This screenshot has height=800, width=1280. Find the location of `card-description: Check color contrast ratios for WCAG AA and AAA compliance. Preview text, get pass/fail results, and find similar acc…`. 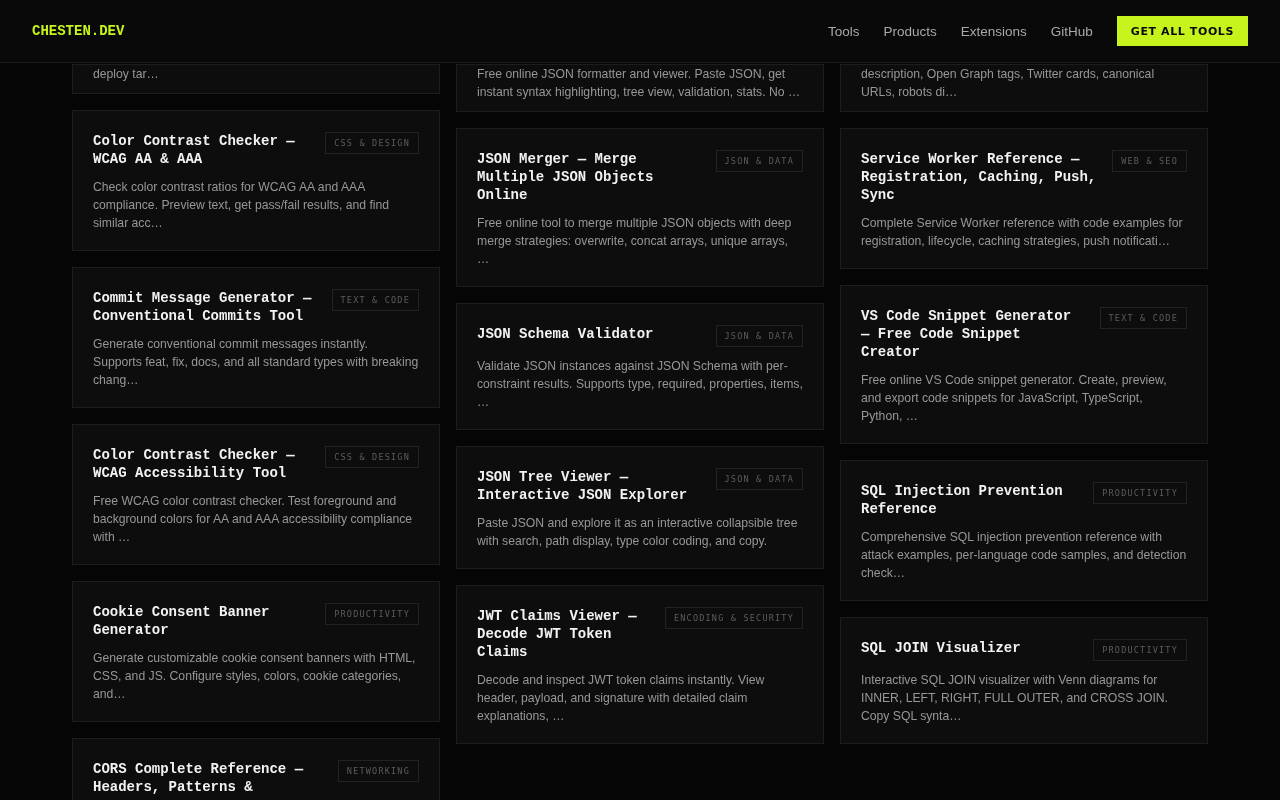

card-description: Check color contrast ratios for WCAG AA and AAA compliance. Preview text, get pass/fail results, and find similar acc… is located at coordinates (242, 205).